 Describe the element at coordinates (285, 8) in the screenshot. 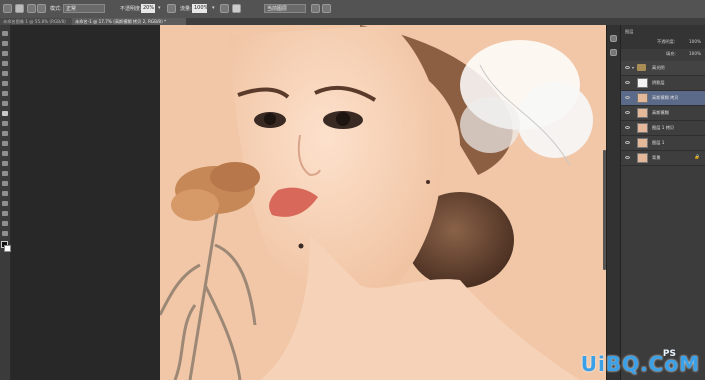

I see `sample-select: 当前图层` at that location.